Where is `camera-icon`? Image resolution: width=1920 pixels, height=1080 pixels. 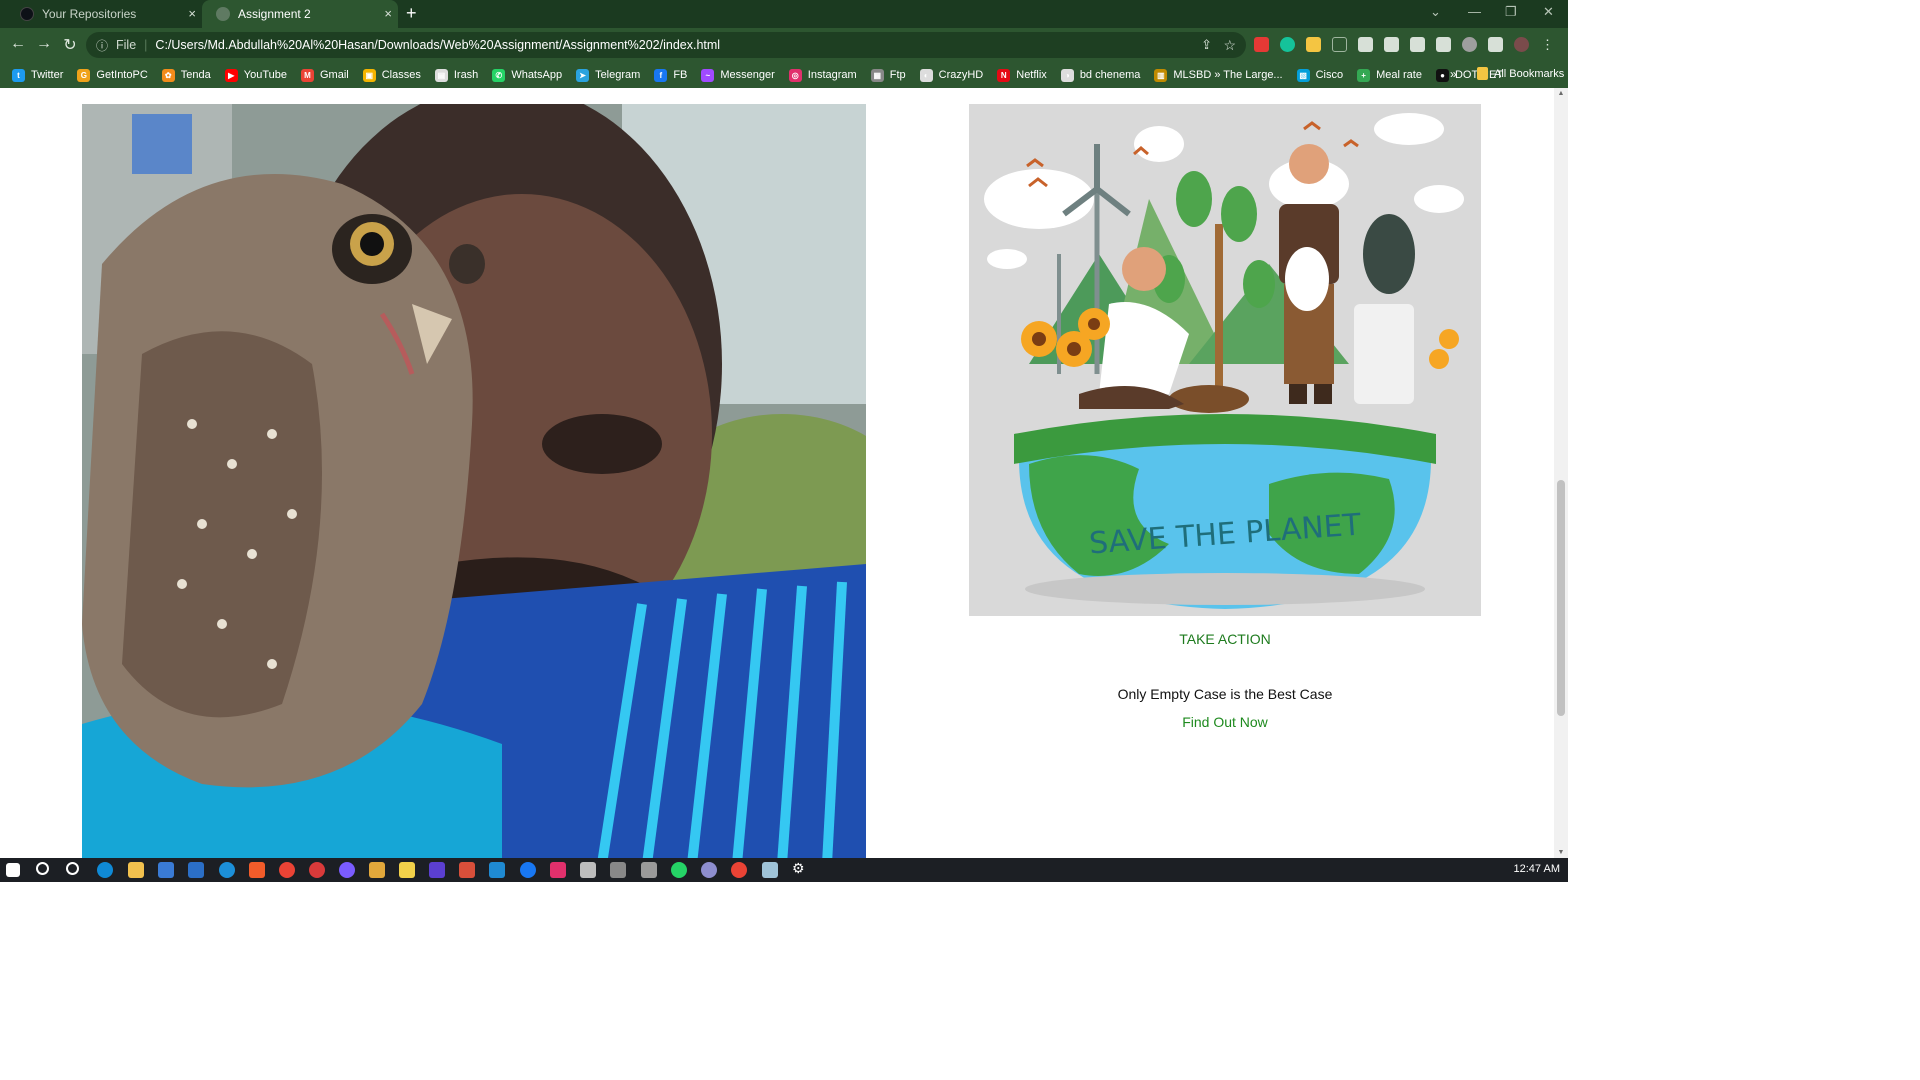
camera-icon is located at coordinates (649, 870).